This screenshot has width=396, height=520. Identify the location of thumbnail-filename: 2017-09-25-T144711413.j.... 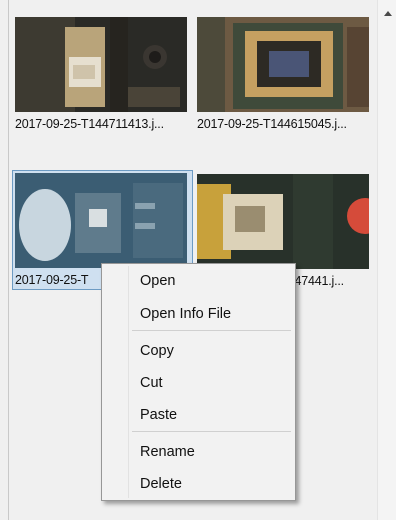
(89, 124).